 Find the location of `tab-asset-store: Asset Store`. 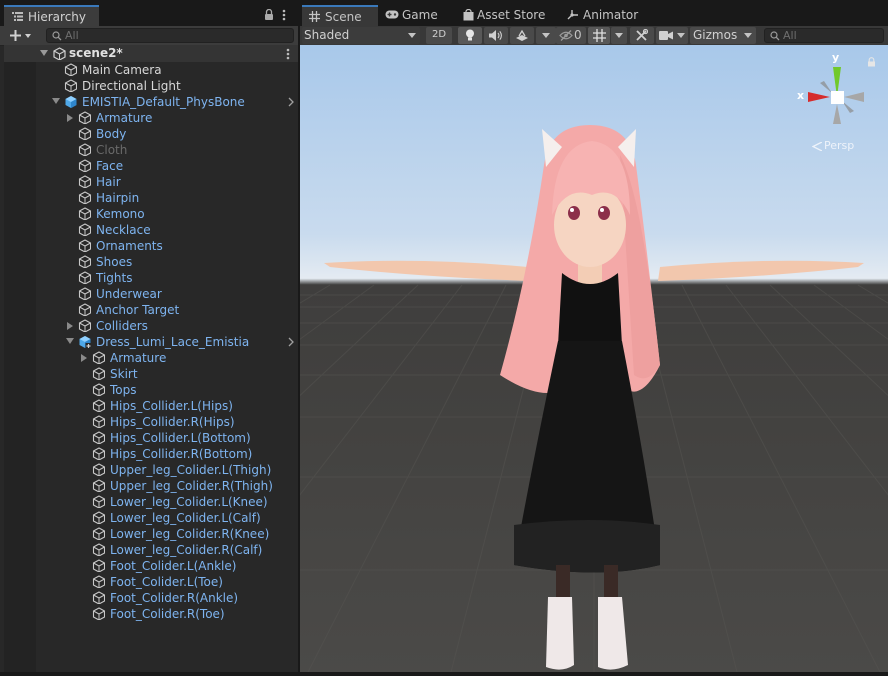

tab-asset-store: Asset Store is located at coordinates (507, 15).